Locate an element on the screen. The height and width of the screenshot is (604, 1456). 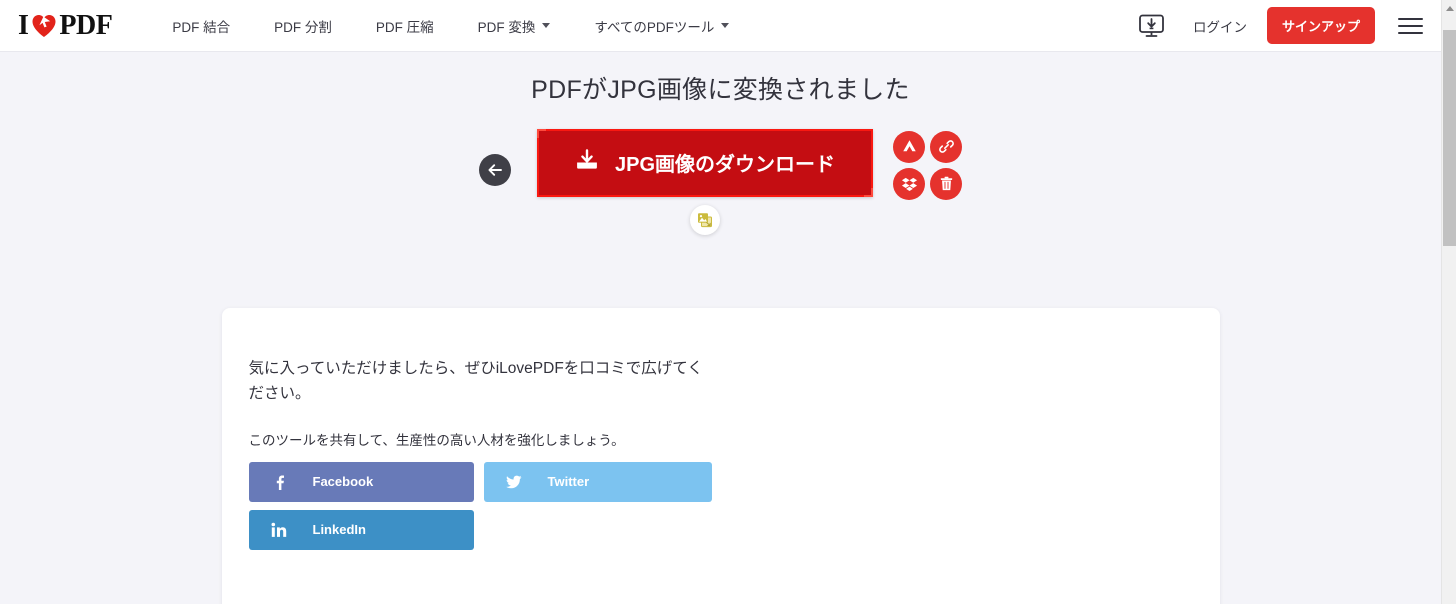
ilovepdf-logo: I PDF is located at coordinates (65, 25).